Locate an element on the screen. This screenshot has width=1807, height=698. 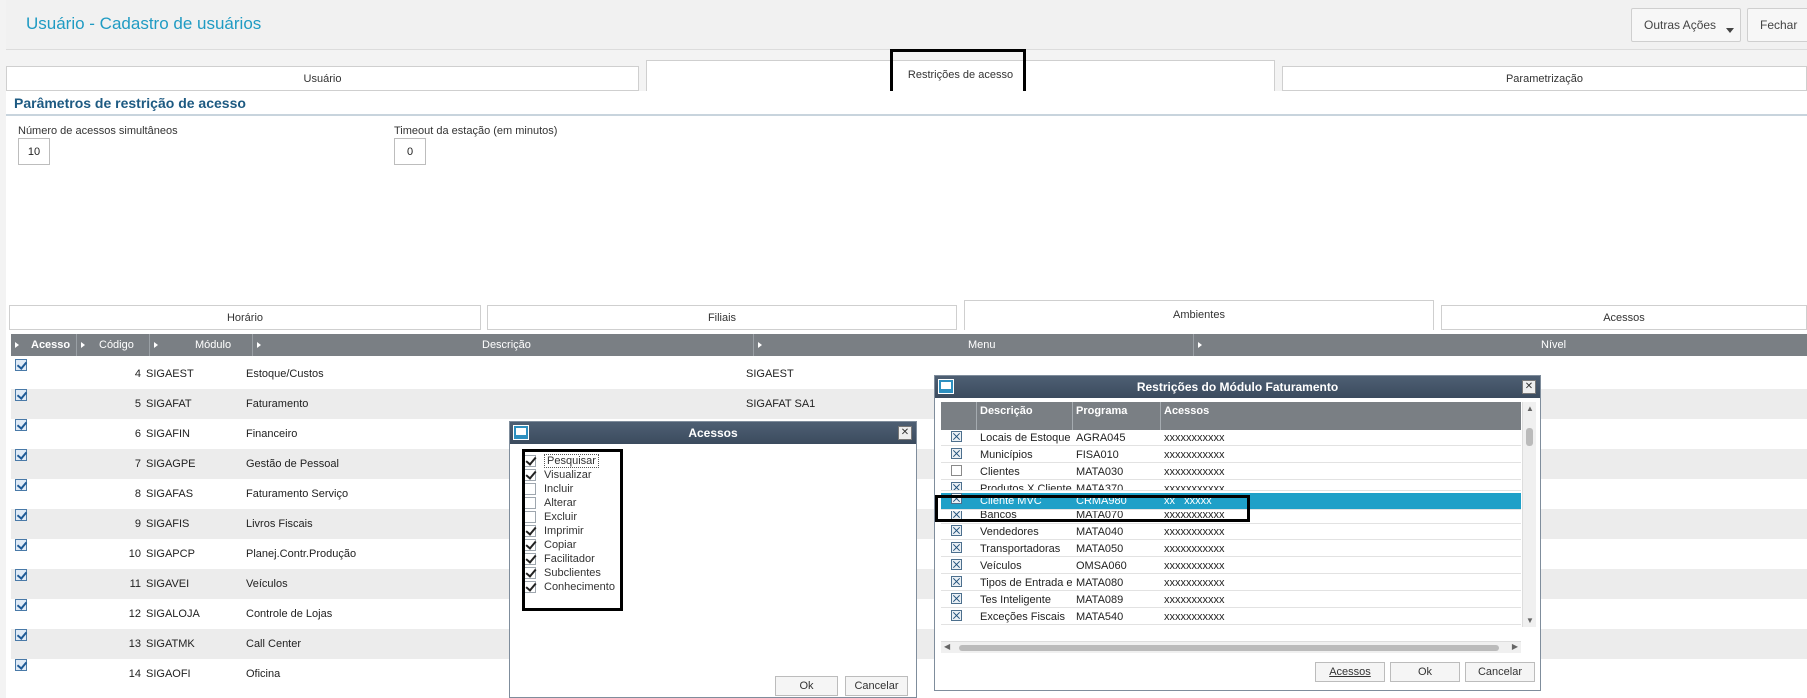
acessos-button: Acessos is located at coordinates (1350, 672).